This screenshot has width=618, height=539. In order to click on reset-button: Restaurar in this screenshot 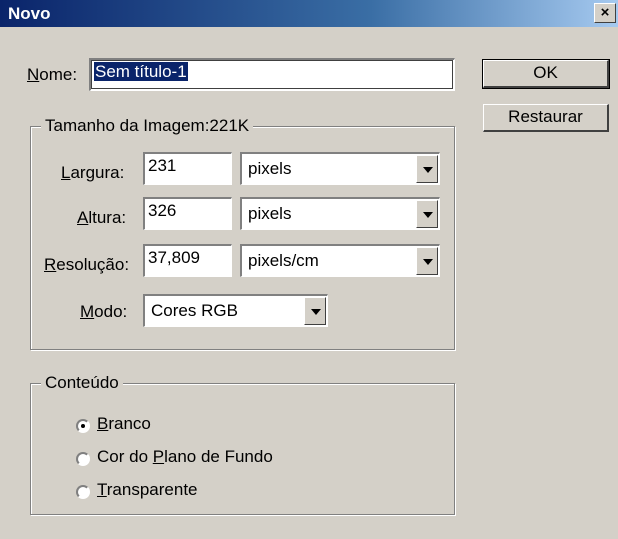, I will do `click(546, 118)`.